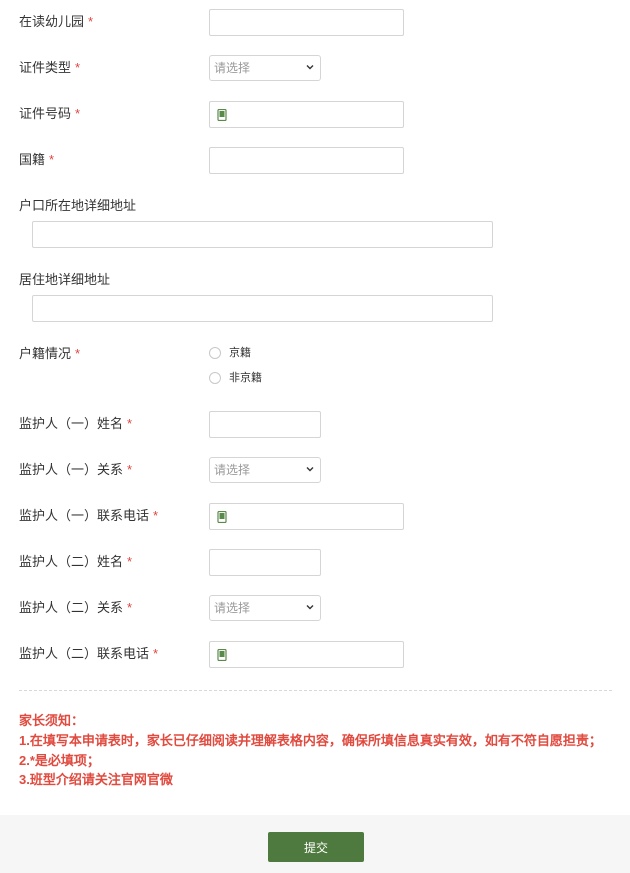 The image size is (630, 873). Describe the element at coordinates (232, 68) in the screenshot. I see `id-type-placeholder: 请选择` at that location.